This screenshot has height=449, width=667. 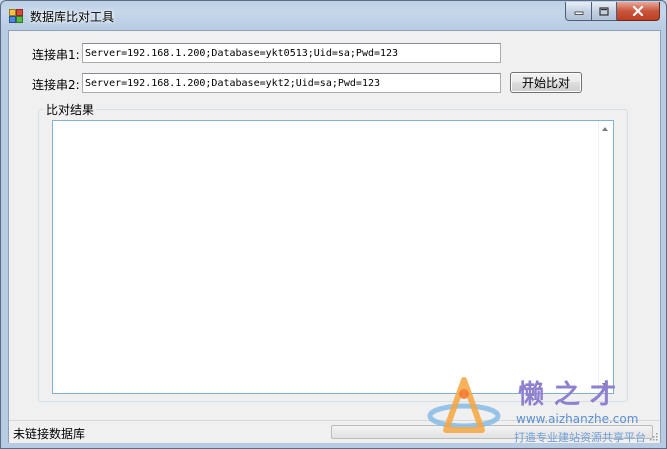 I want to click on maximize-icon, so click(x=604, y=11).